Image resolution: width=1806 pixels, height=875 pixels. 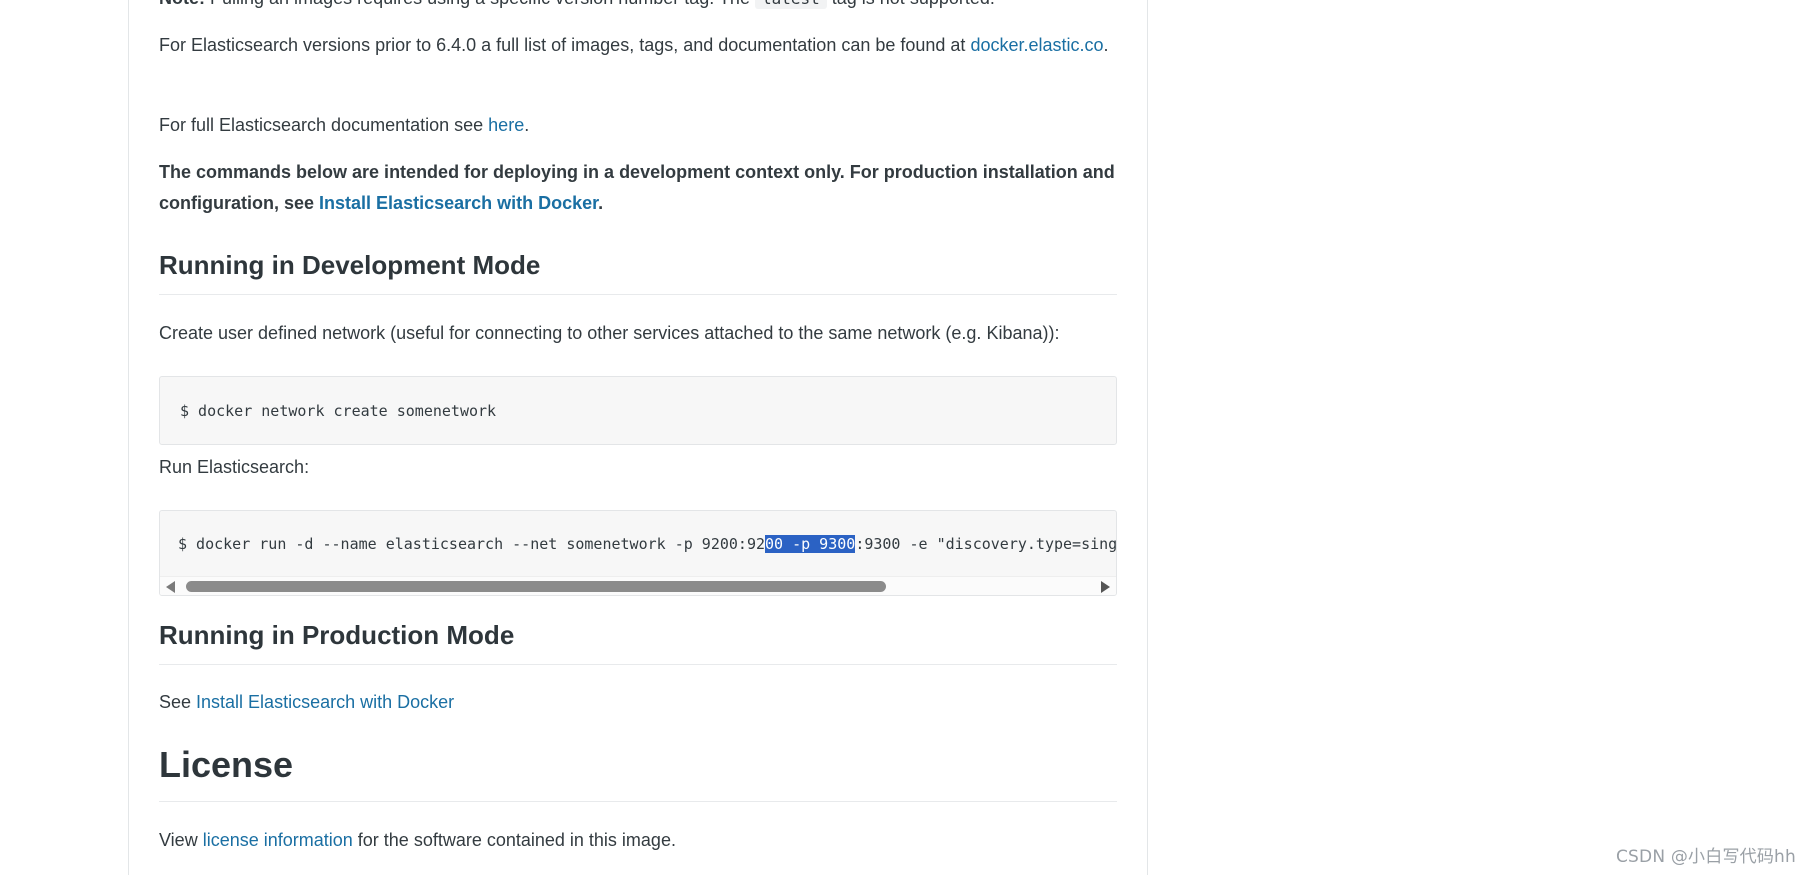 I want to click on scroll-left-icon, so click(x=170, y=587).